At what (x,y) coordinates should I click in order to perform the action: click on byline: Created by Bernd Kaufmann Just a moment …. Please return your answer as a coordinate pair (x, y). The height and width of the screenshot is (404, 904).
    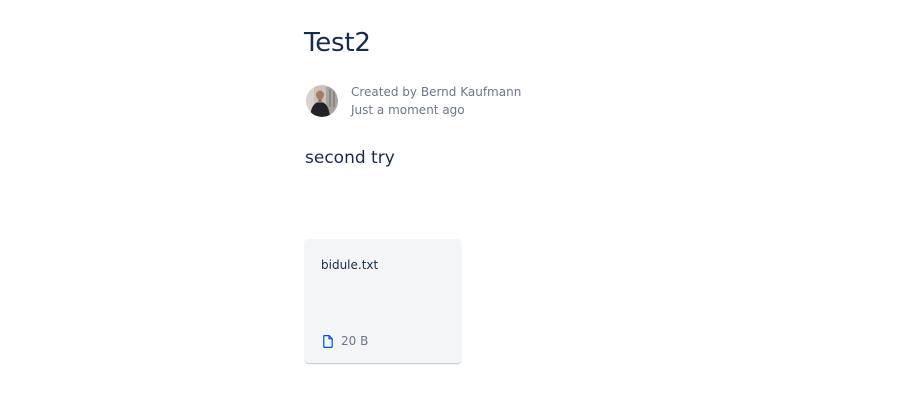
    Looking at the image, I should click on (413, 101).